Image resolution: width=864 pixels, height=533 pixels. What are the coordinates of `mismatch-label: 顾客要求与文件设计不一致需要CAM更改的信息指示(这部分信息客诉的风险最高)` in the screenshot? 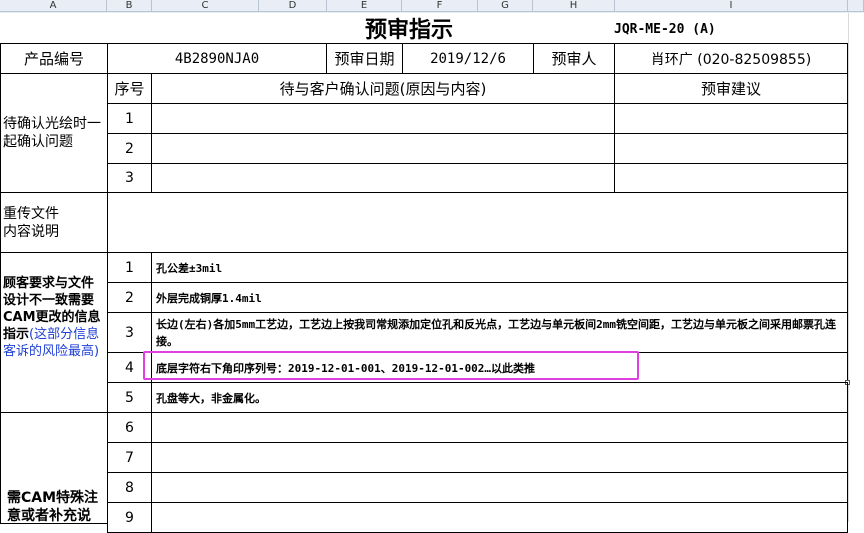 It's located at (54, 332).